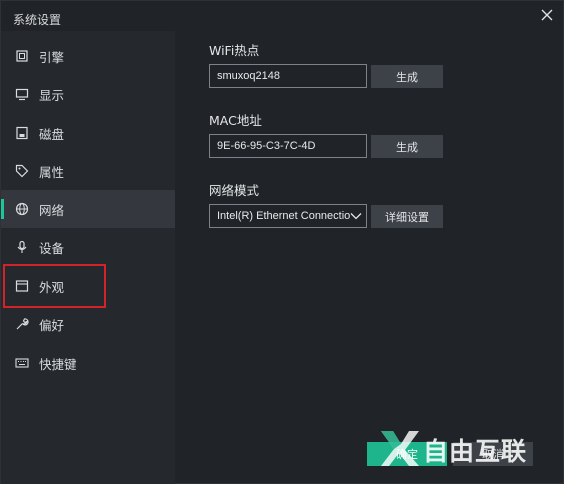  I want to click on network-mode-select: Intel(R) Ethernet Connectio, so click(288, 216).